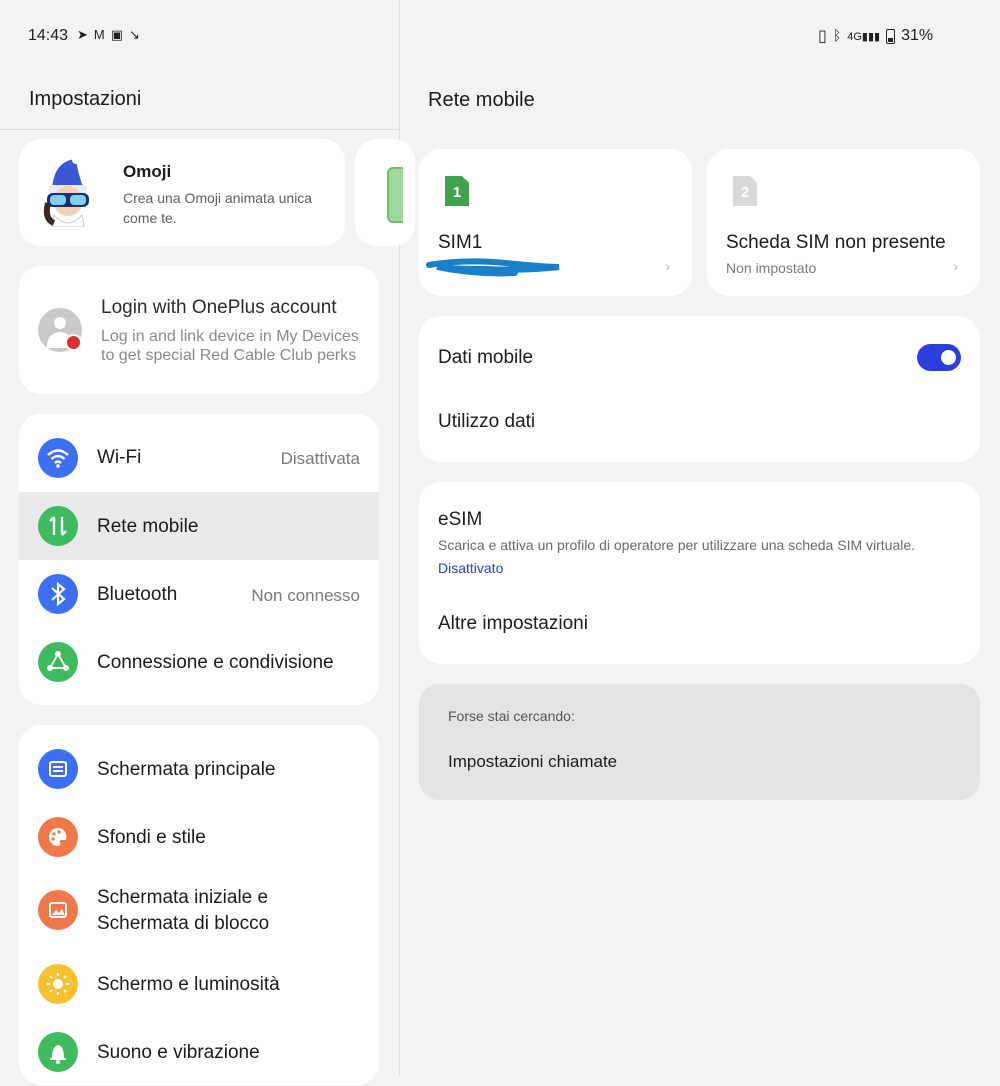 Image resolution: width=1000 pixels, height=1086 pixels. What do you see at coordinates (58, 769) in the screenshot?
I see `home-screen-icon` at bounding box center [58, 769].